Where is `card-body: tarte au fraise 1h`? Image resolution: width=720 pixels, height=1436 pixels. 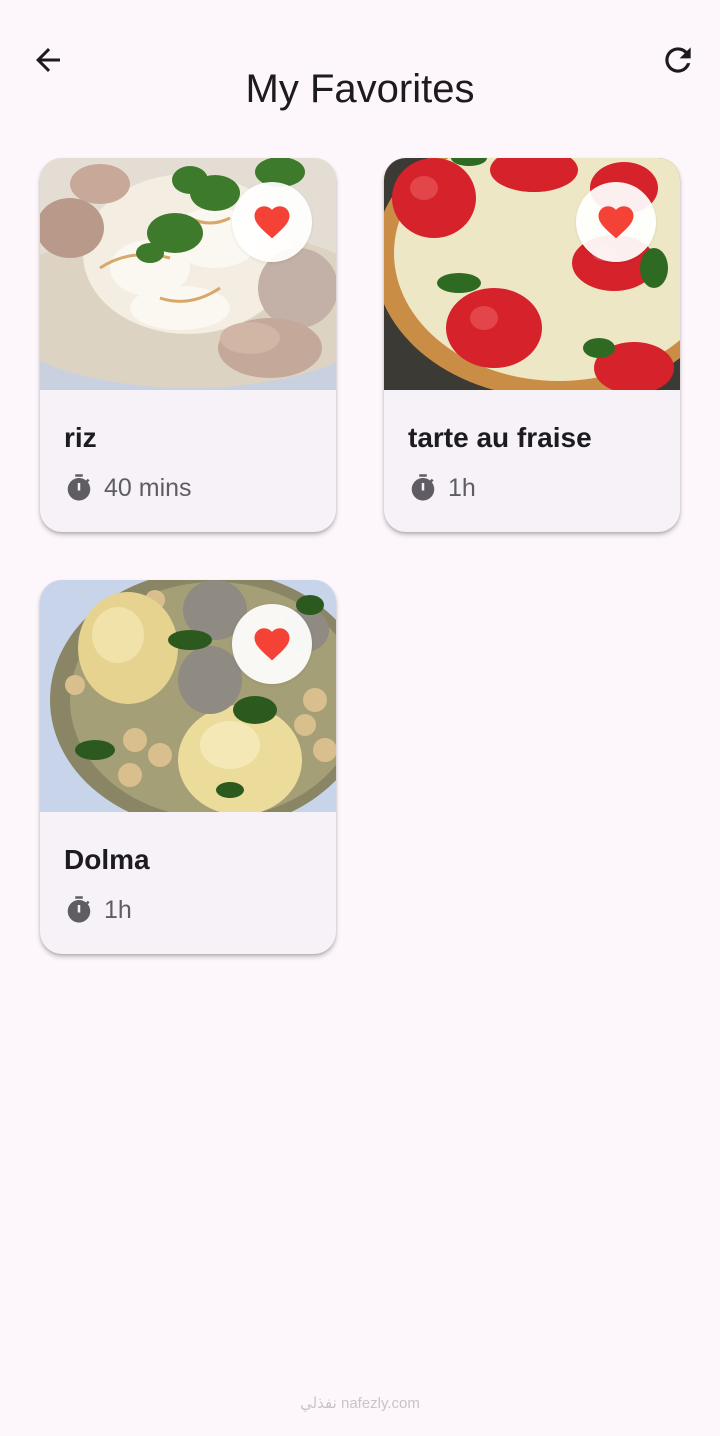 card-body: tarte au fraise 1h is located at coordinates (532, 447).